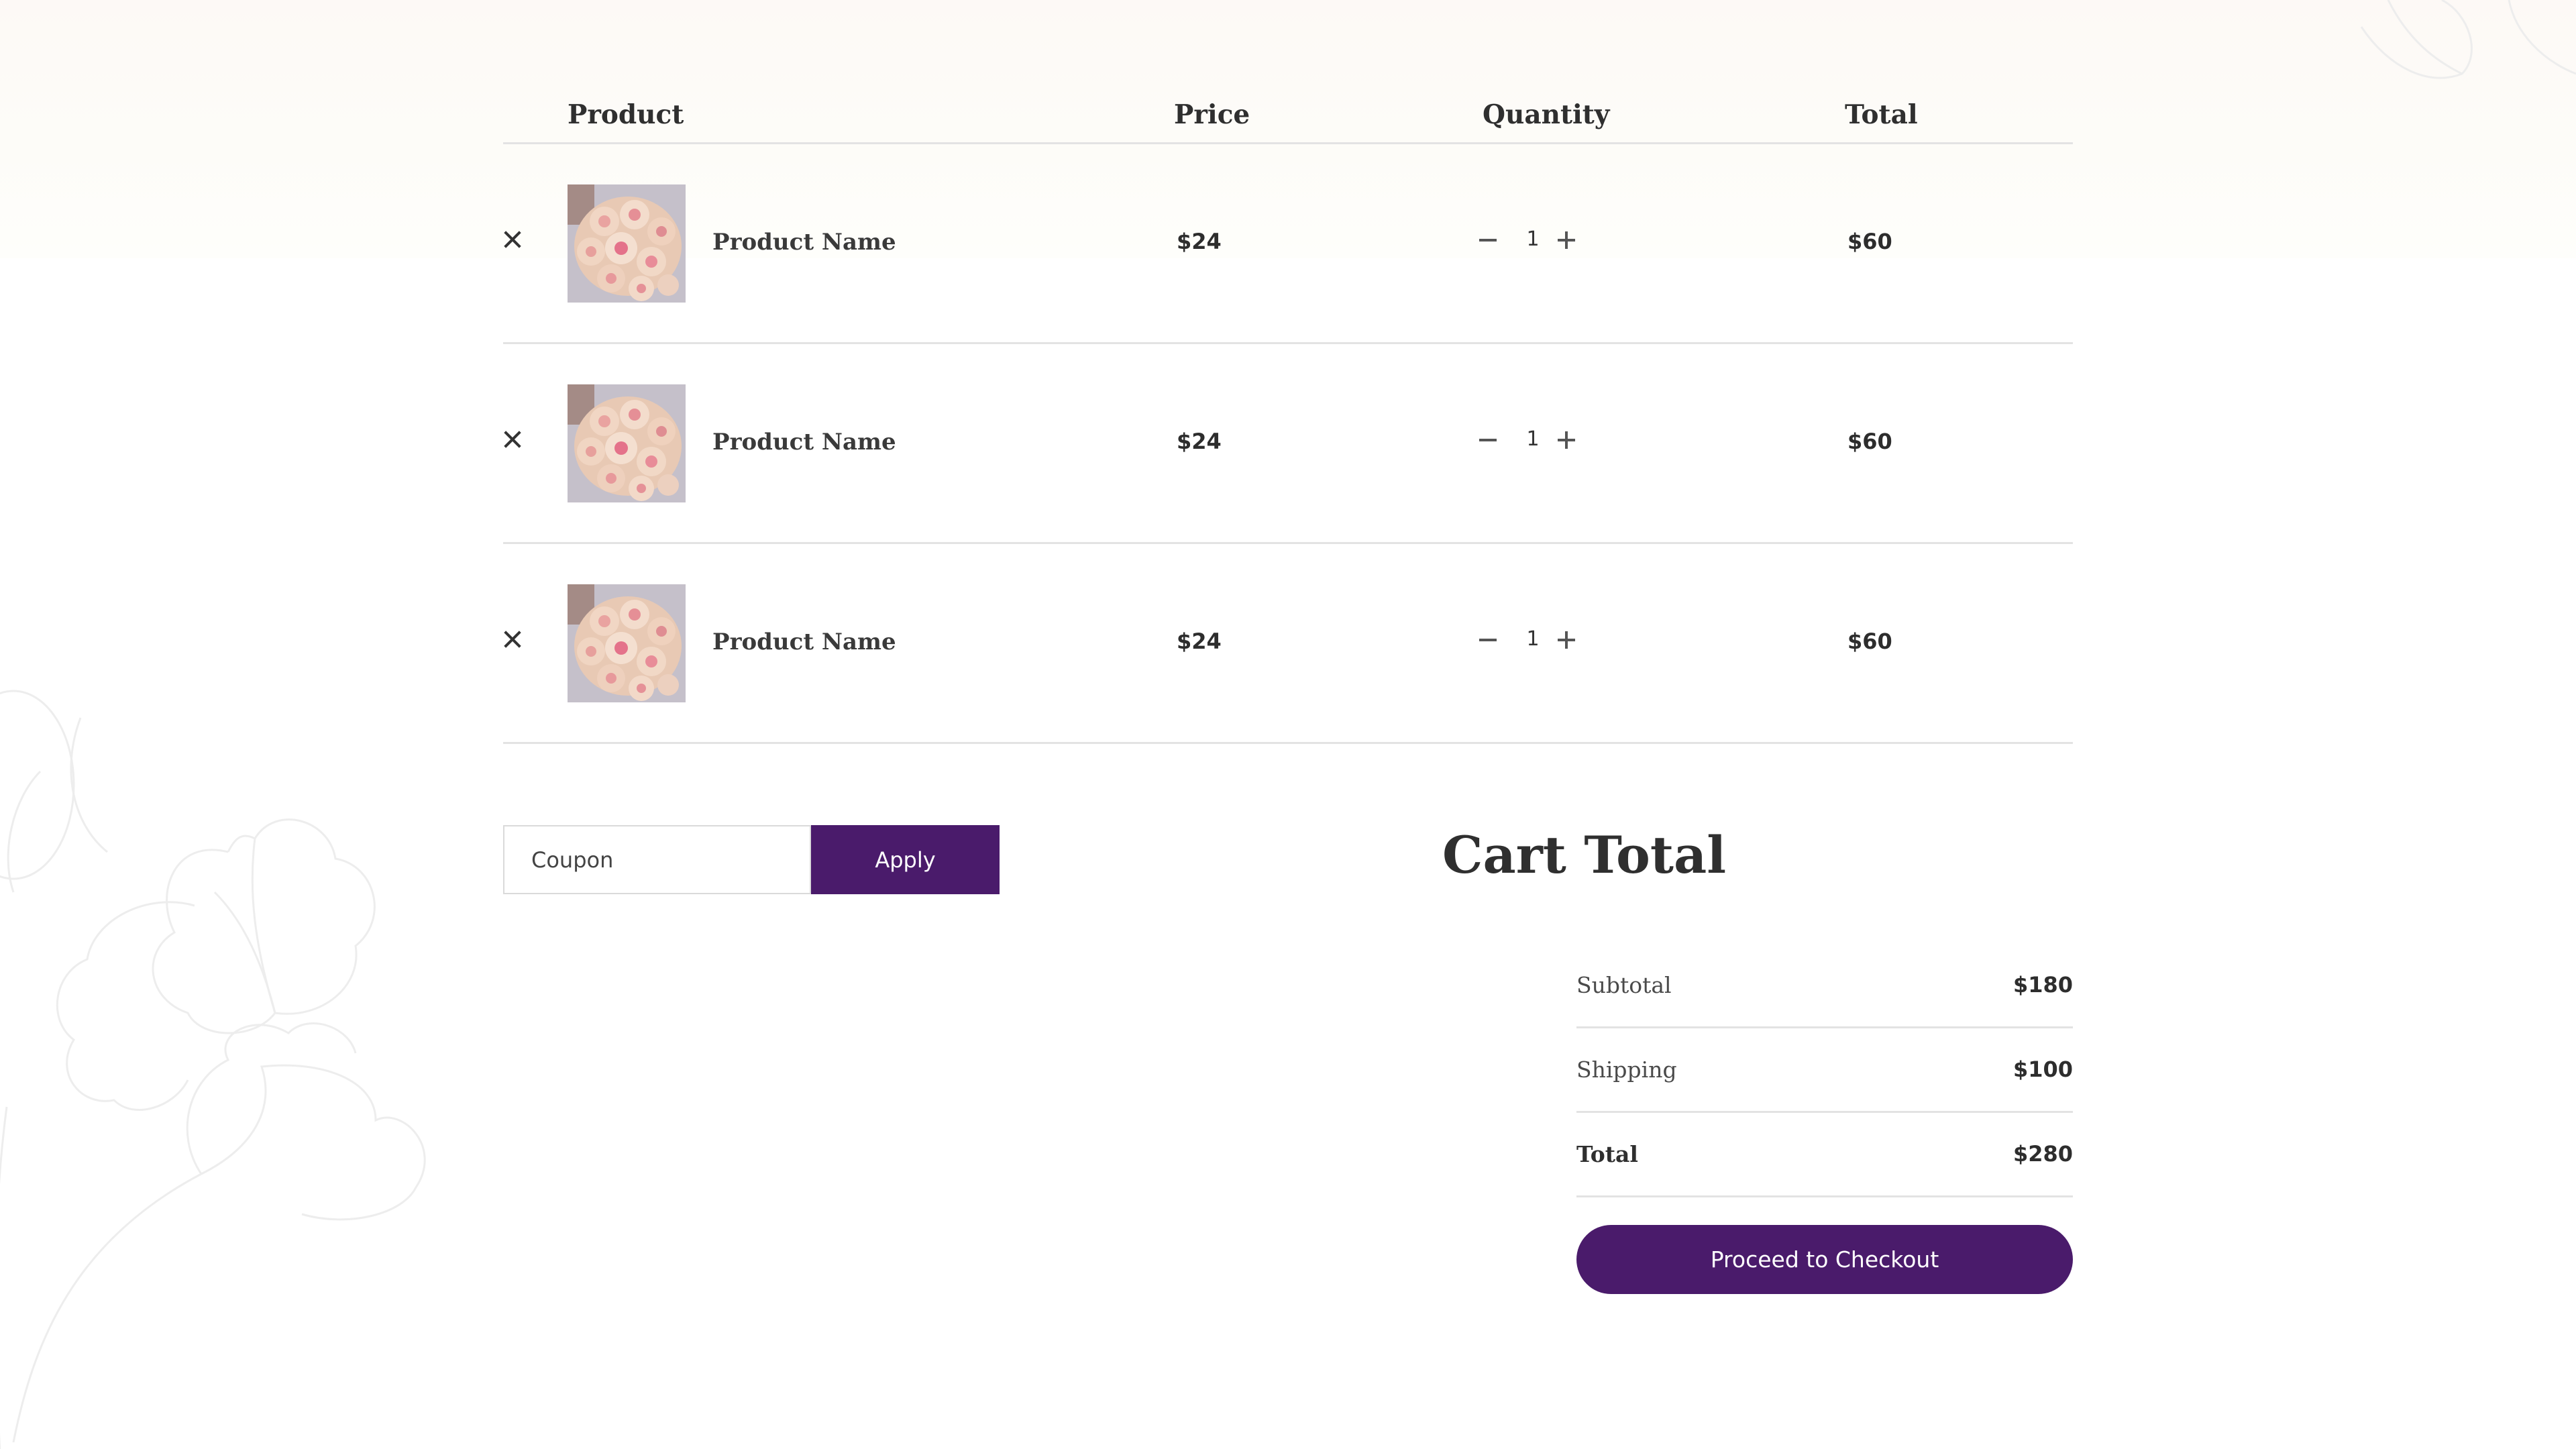 The height and width of the screenshot is (1449, 2576). What do you see at coordinates (2042, 985) in the screenshot?
I see `subtotal-value: $180` at bounding box center [2042, 985].